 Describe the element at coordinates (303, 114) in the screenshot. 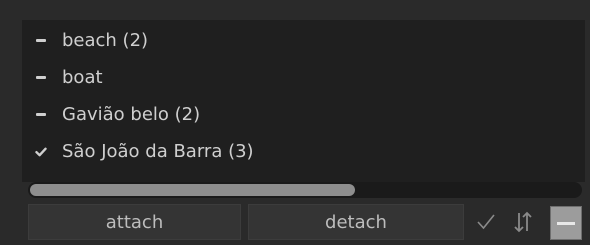

I see `tag-item-gaviao-belo: Gavião belo (2)` at that location.